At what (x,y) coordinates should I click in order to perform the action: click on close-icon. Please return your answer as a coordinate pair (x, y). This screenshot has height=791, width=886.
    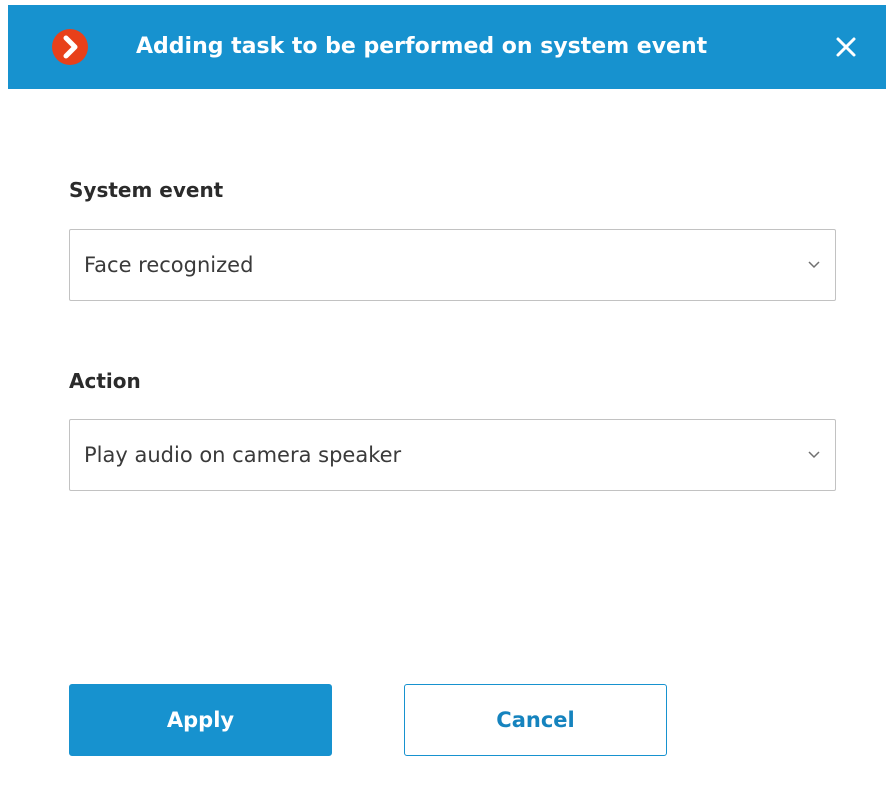
    Looking at the image, I should click on (846, 47).